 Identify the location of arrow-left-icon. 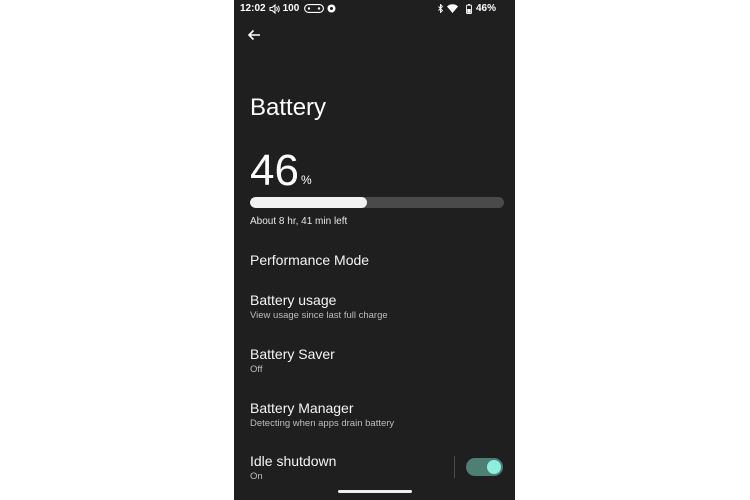
(253, 35).